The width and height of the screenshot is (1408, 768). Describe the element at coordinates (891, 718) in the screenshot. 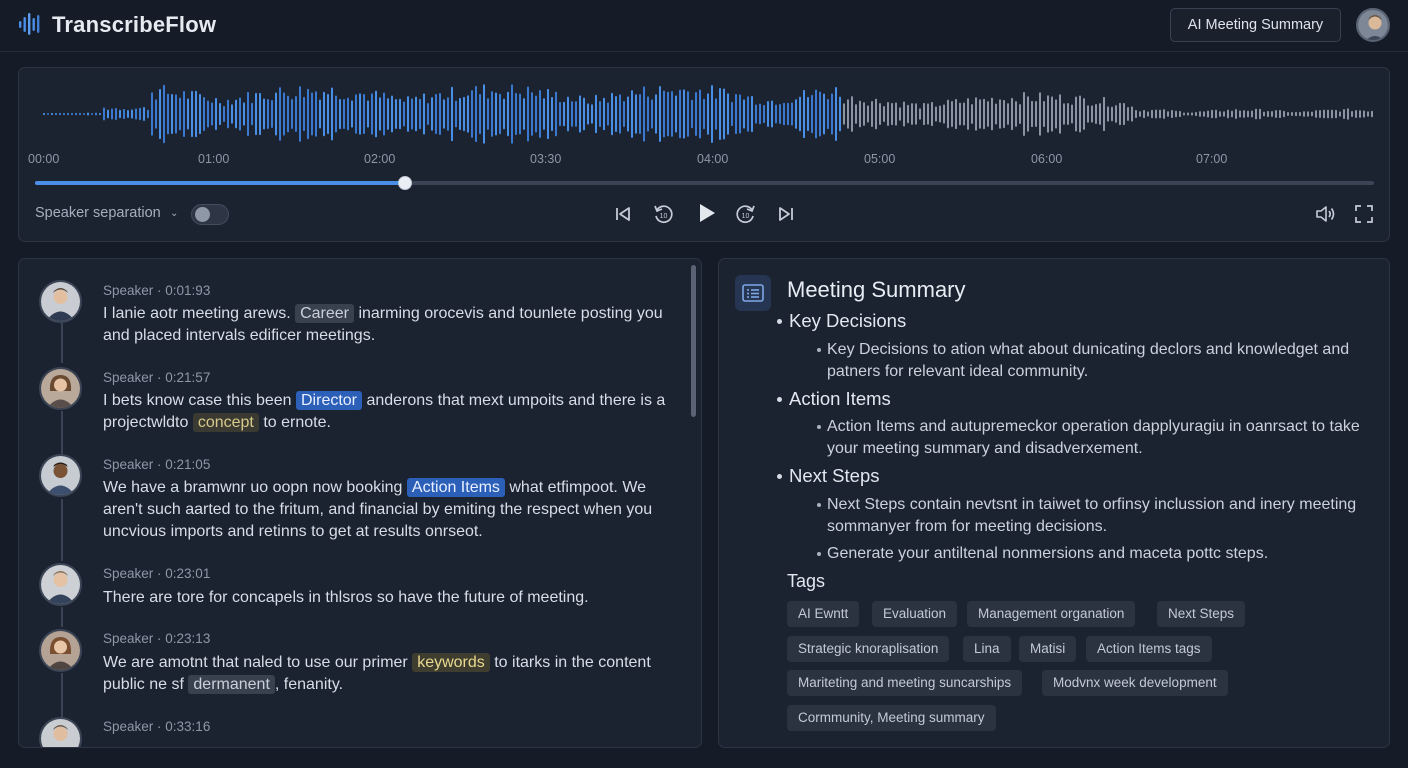

I see `tag: Cormmunity, Meeting summary` at that location.